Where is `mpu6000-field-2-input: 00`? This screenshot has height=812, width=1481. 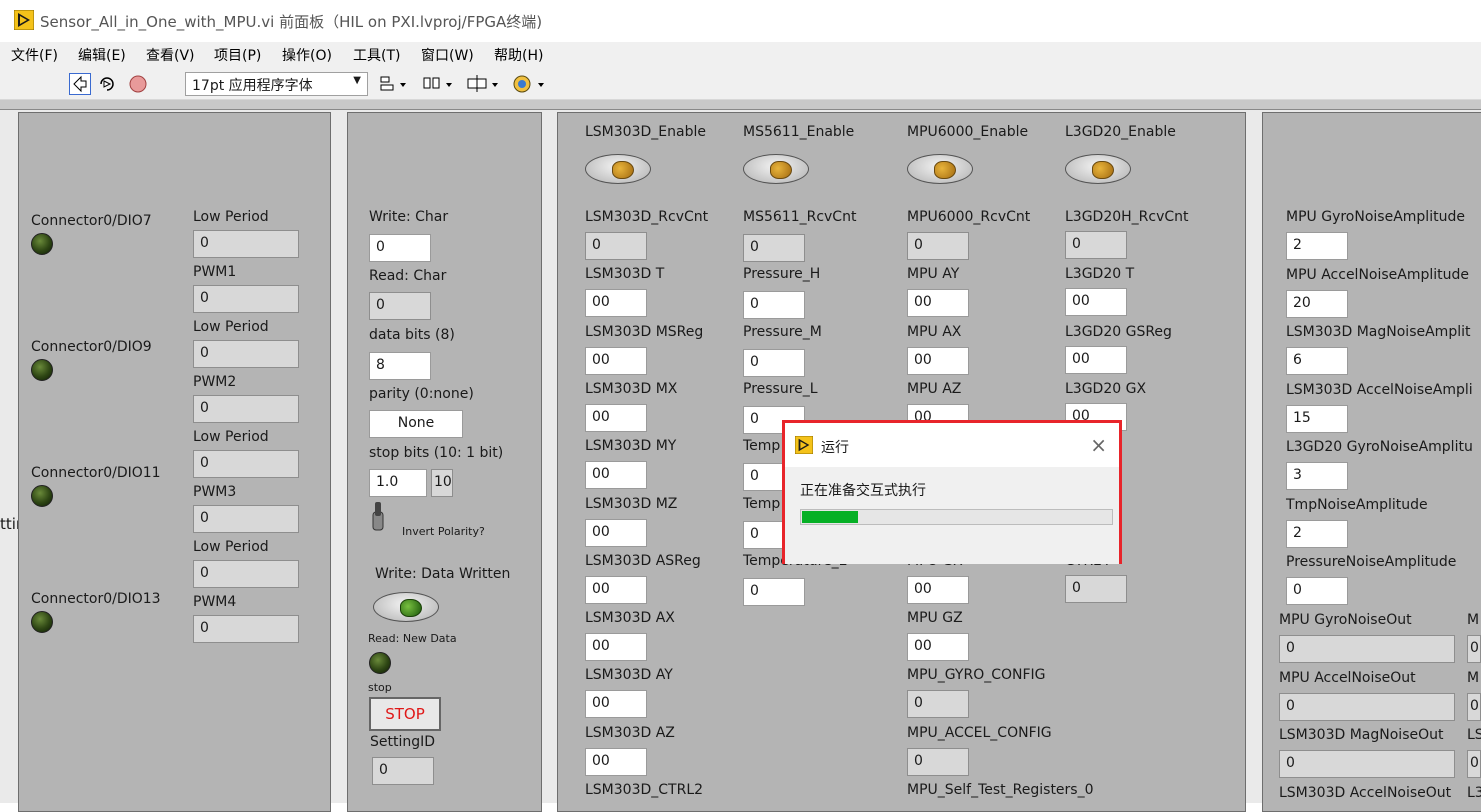
mpu6000-field-2-input: 00 is located at coordinates (938, 360).